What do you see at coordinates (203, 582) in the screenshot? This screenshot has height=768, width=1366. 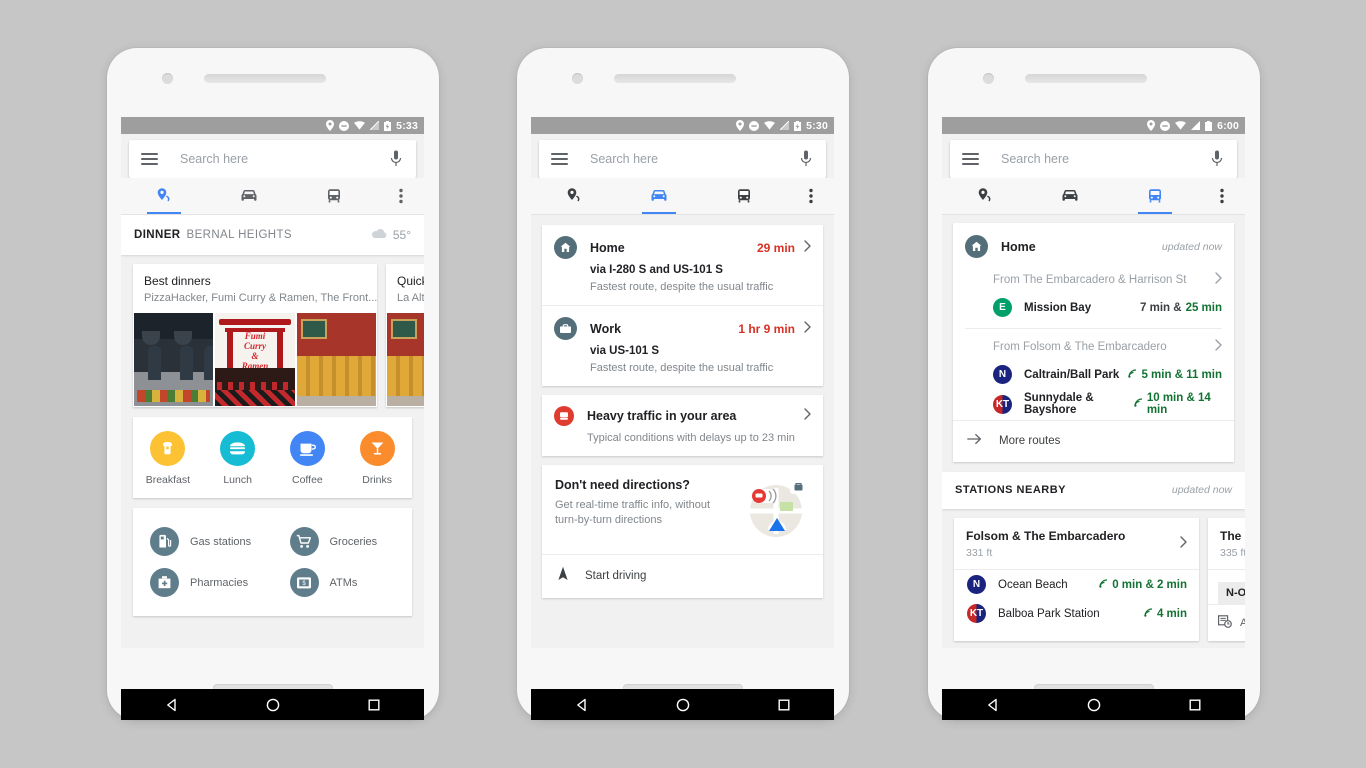 I see `service-pharmacies: Pharmacies` at bounding box center [203, 582].